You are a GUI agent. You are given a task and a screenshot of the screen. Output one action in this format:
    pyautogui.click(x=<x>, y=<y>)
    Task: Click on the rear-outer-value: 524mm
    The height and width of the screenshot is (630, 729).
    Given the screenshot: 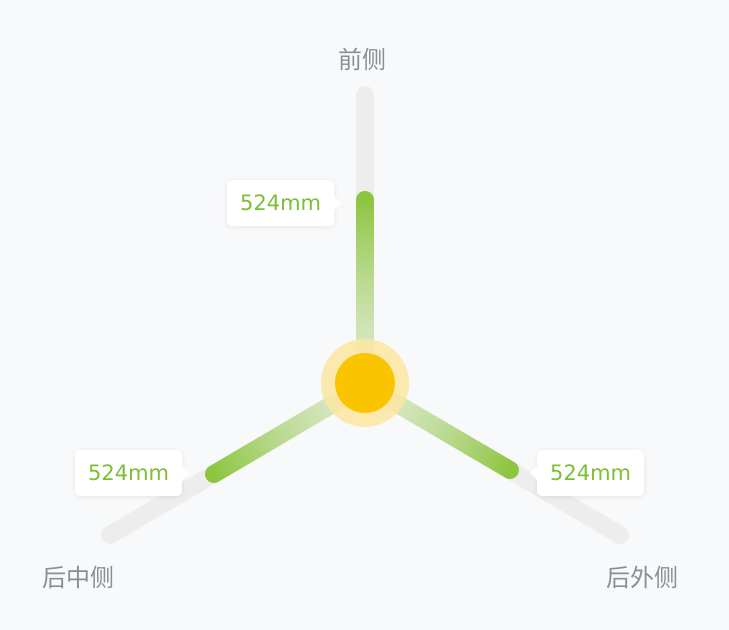 What is the action you would take?
    pyautogui.click(x=590, y=473)
    